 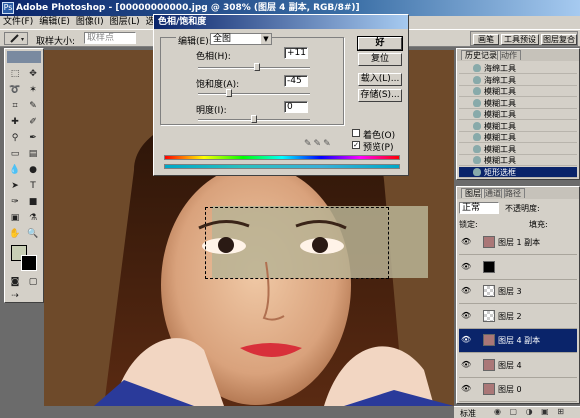 I want to click on tab-paths: 路径, so click(x=513, y=193).